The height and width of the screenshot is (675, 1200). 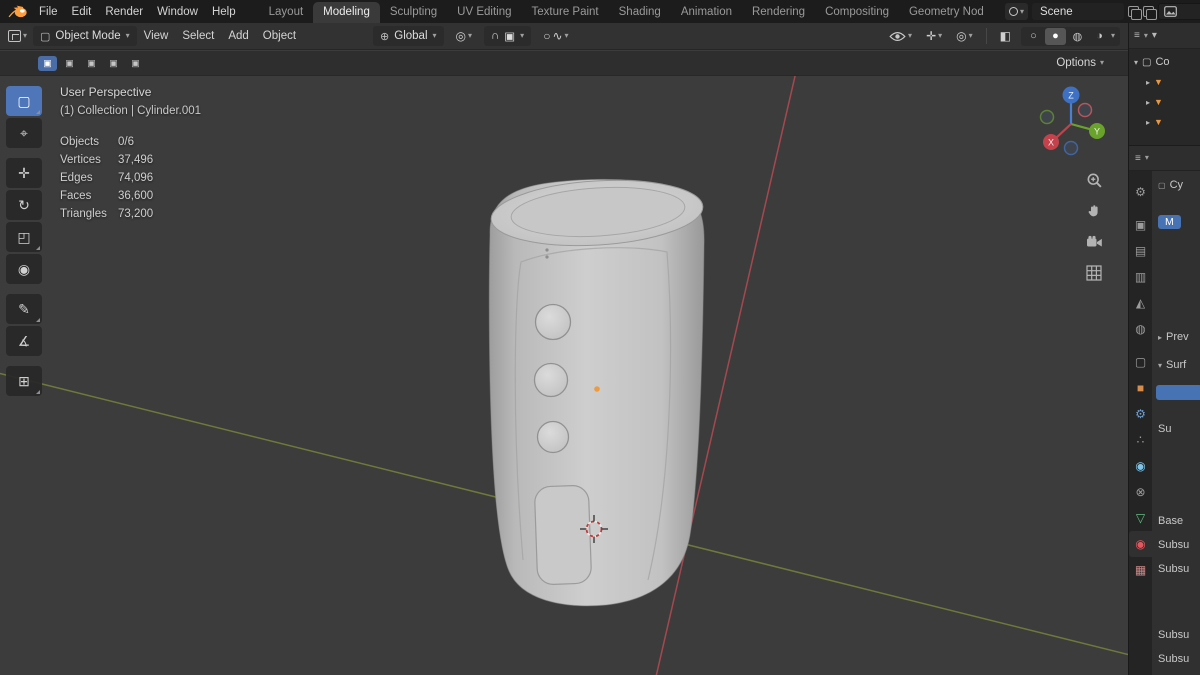 I want to click on speaker-object, so click(x=596, y=391).